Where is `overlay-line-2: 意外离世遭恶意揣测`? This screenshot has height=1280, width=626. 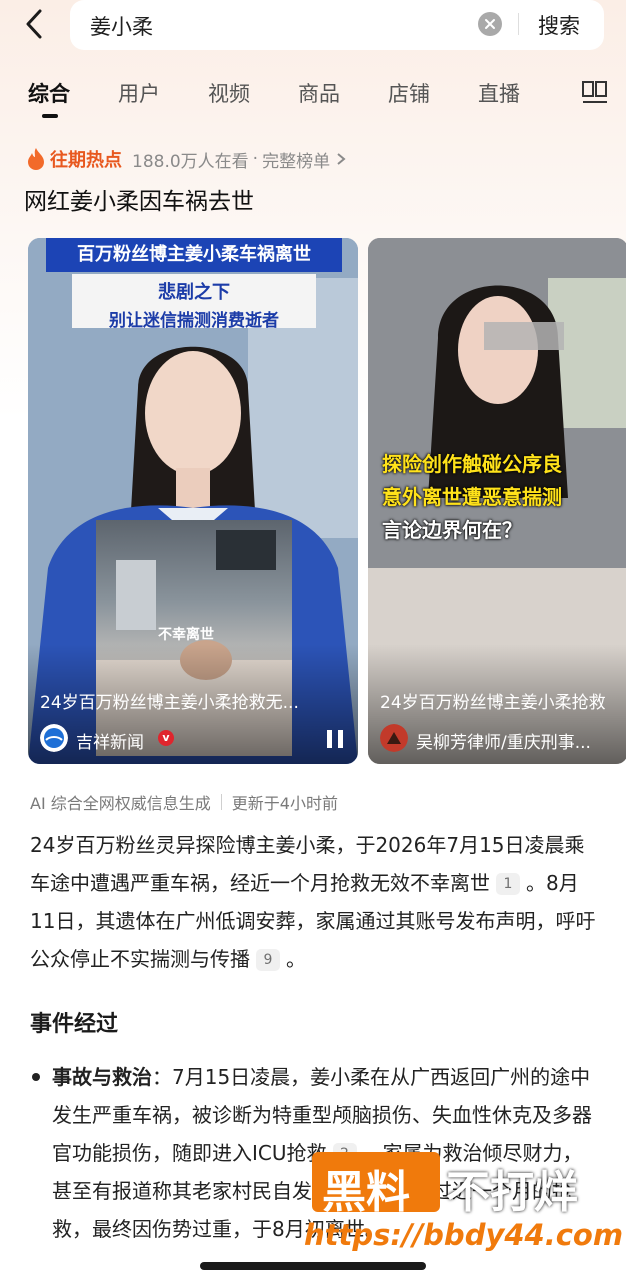 overlay-line-2: 意外离世遭恶意揣测 is located at coordinates (472, 497).